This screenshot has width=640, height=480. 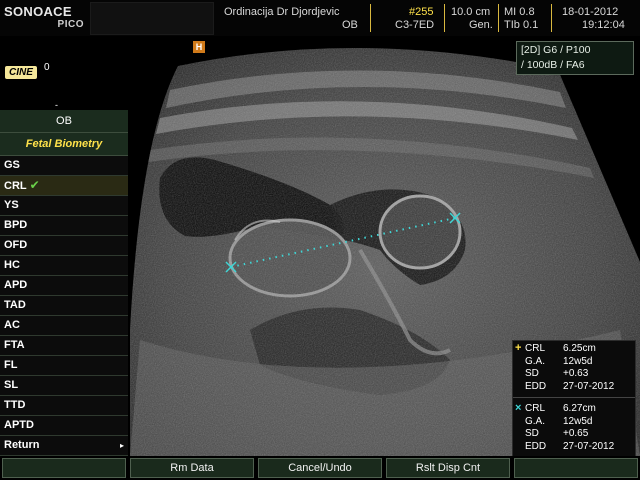 What do you see at coordinates (64, 406) in the screenshot?
I see `menu-item-ttd: TTD` at bounding box center [64, 406].